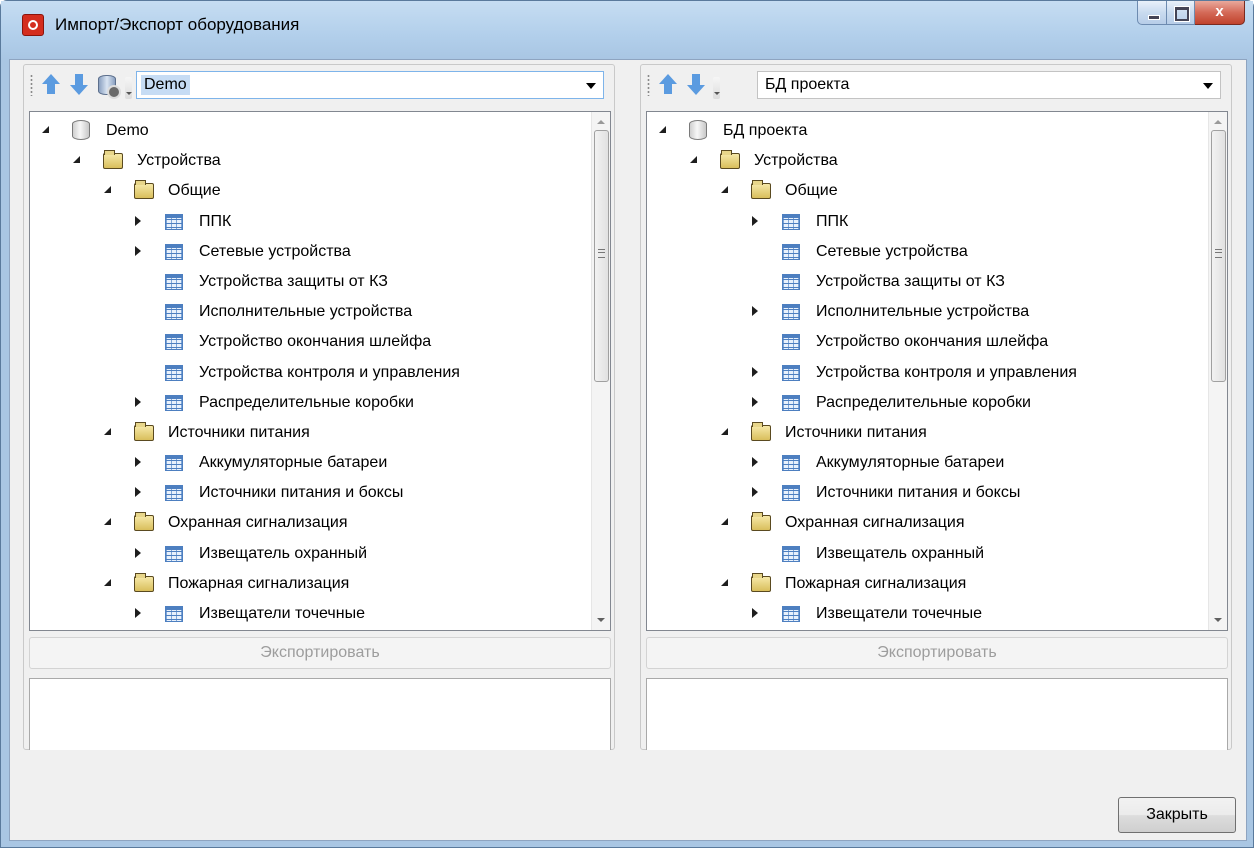 The image size is (1254, 848). Describe the element at coordinates (310, 131) in the screenshot. I see `tree-item: Demo` at that location.